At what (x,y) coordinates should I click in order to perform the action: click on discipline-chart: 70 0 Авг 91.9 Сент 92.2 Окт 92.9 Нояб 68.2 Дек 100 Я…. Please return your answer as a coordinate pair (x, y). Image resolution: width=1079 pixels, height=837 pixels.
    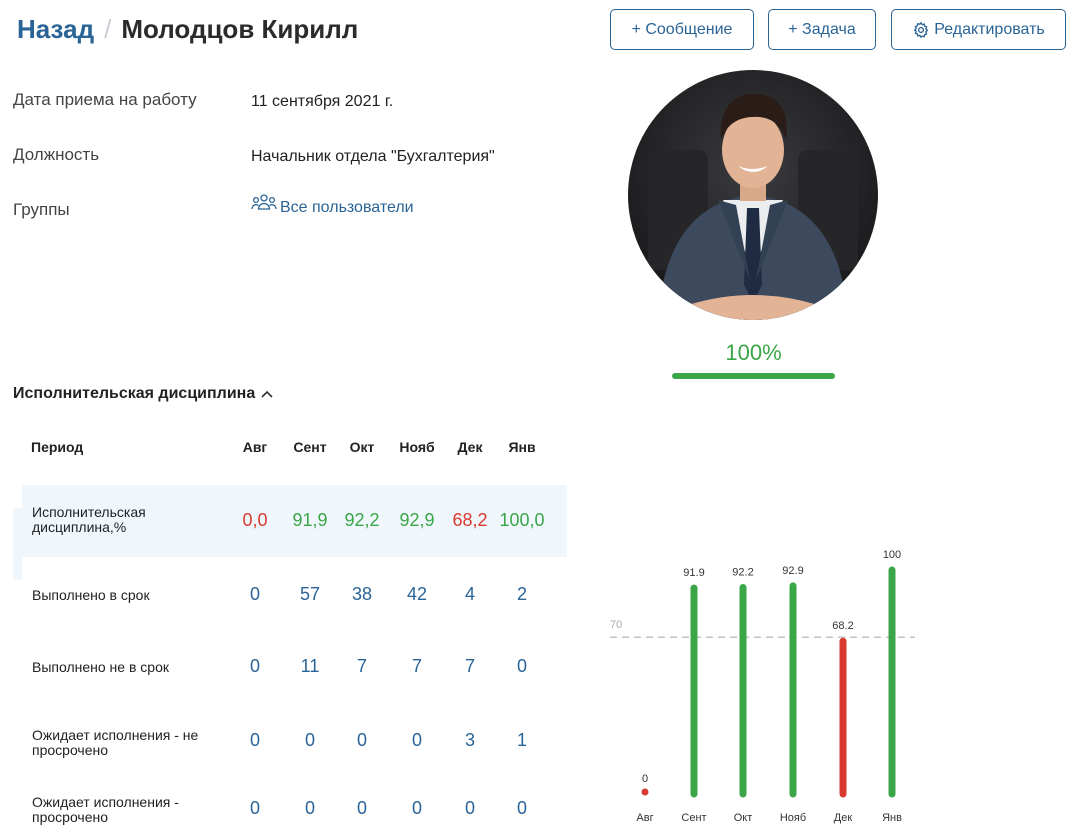
    Looking at the image, I should click on (765, 687).